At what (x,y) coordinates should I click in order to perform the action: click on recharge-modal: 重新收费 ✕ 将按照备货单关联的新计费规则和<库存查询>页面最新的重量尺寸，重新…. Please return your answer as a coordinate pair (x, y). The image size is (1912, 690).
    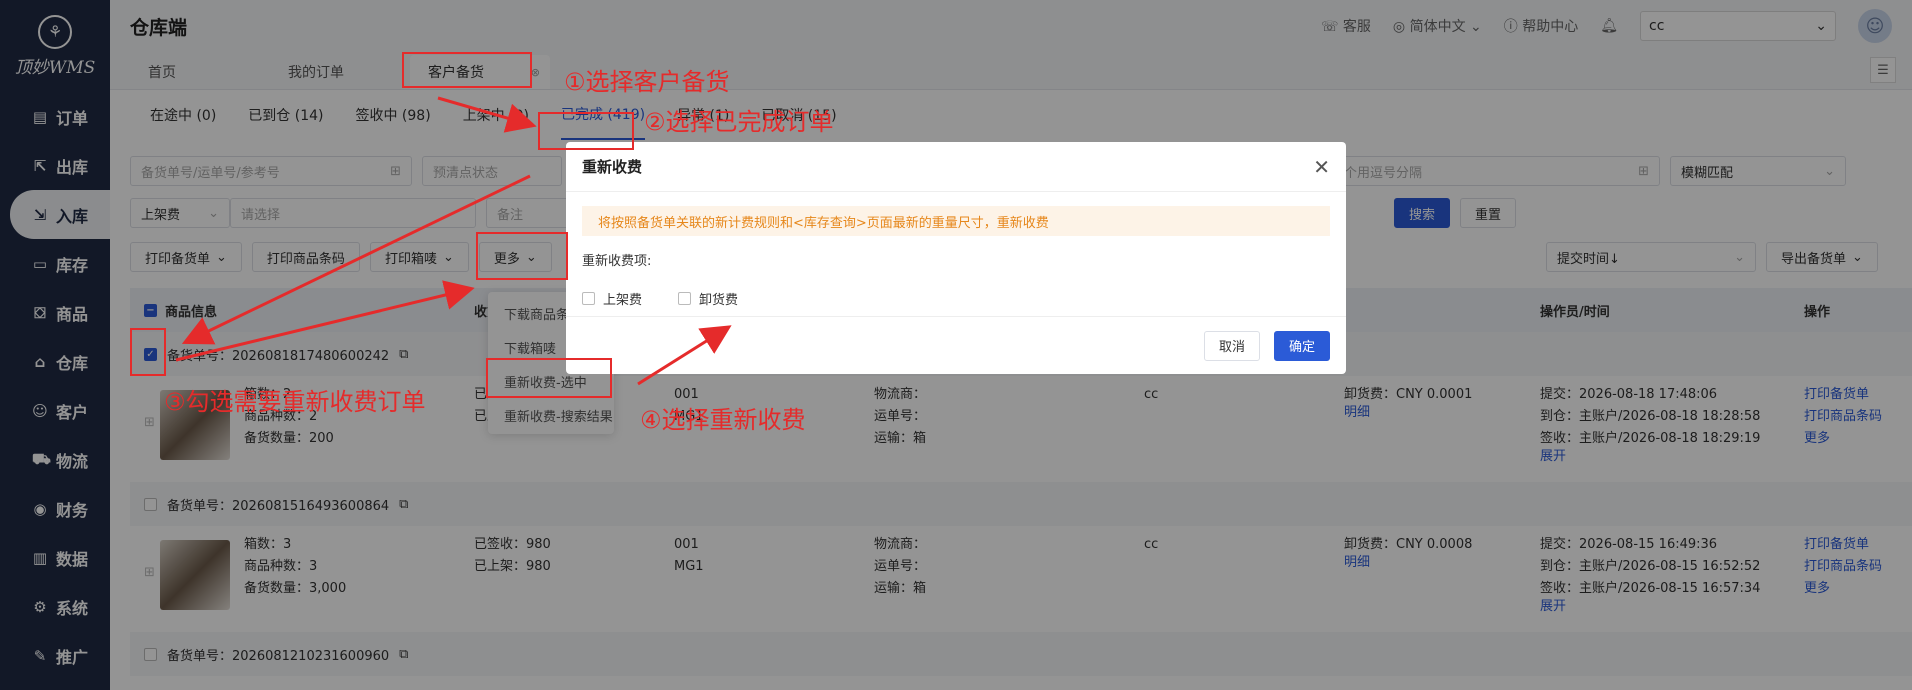
    Looking at the image, I should click on (956, 258).